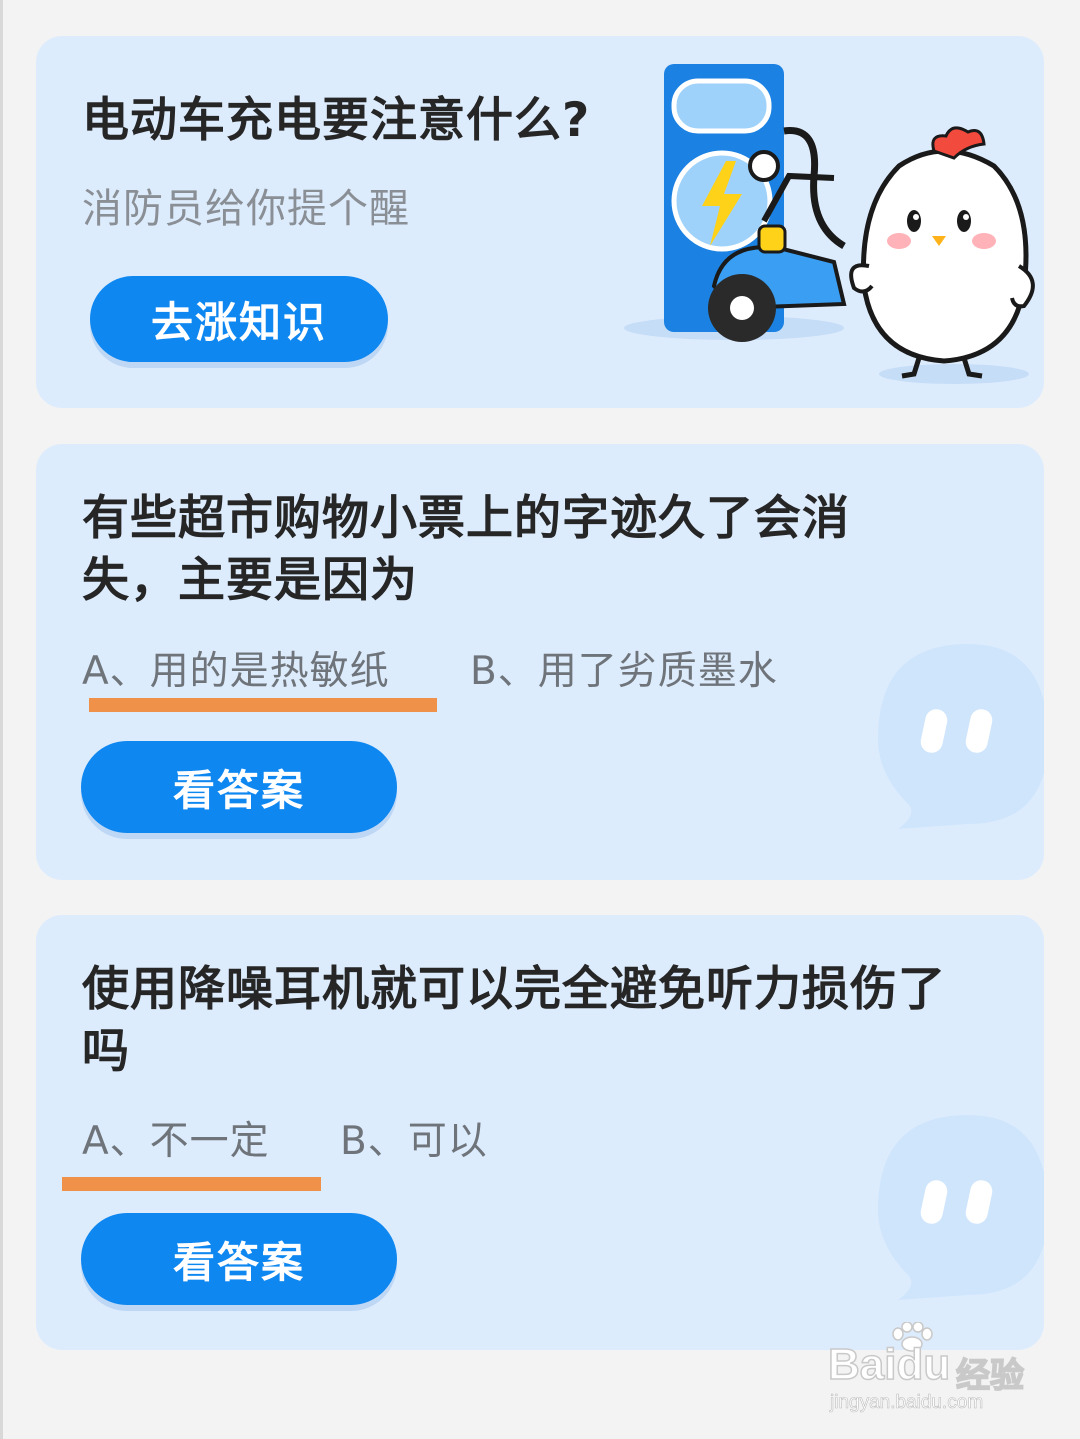 Image resolution: width=1080 pixels, height=1439 pixels. What do you see at coordinates (907, 1403) in the screenshot?
I see `watermark-url: jingyan.baidu.com` at bounding box center [907, 1403].